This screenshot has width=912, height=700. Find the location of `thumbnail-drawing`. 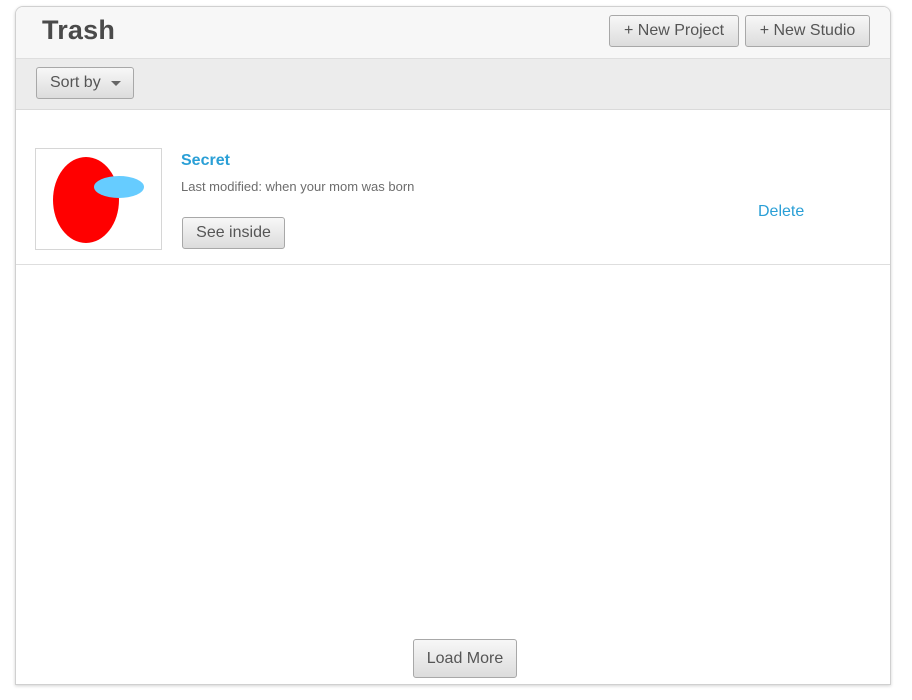

thumbnail-drawing is located at coordinates (98, 200).